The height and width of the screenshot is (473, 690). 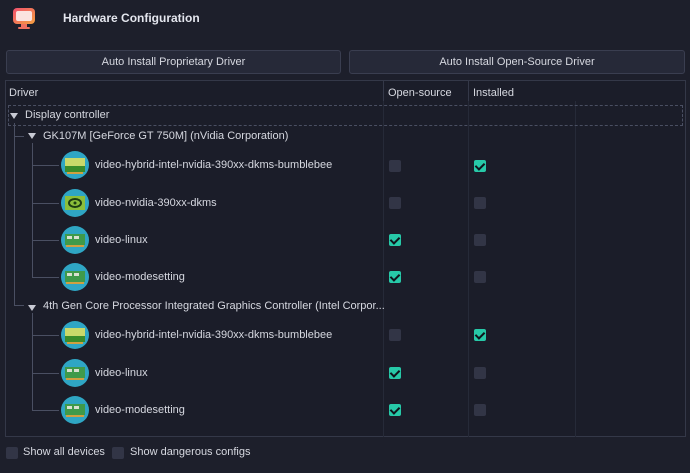 I want to click on column-header-driver: Driver, so click(x=23, y=93).